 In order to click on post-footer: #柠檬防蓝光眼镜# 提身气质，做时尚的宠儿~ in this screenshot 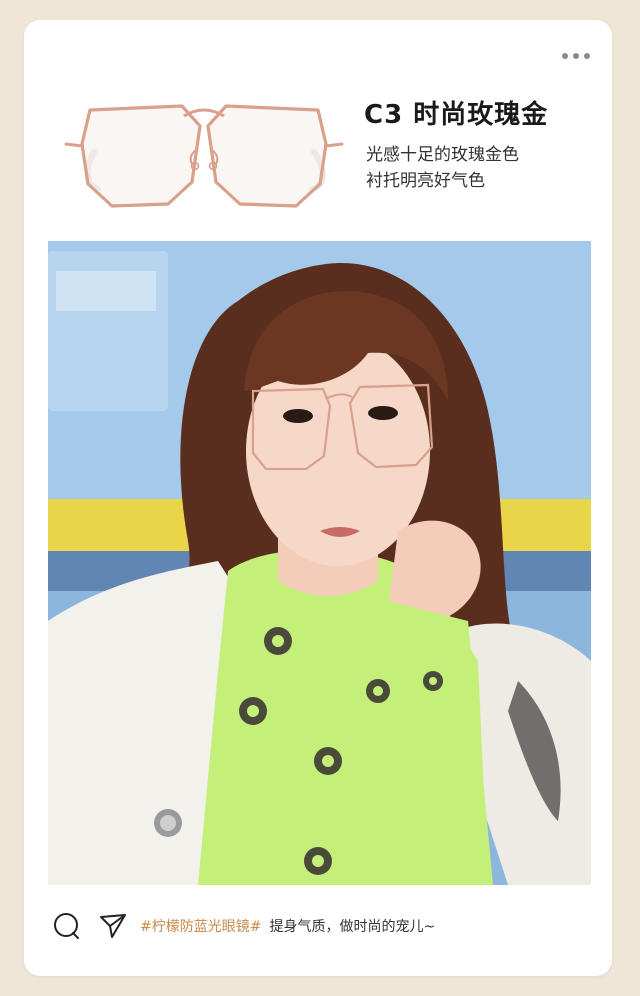, I will do `click(243, 926)`.